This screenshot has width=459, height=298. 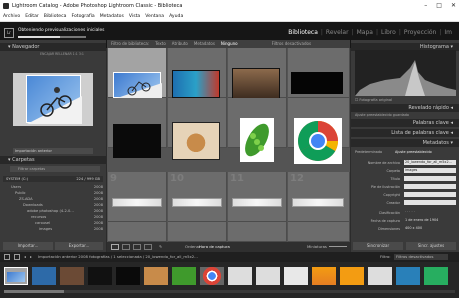 What do you see at coordinates (176, 16) in the screenshot?
I see `menu-ayuda: Ayuda` at bounding box center [176, 16].